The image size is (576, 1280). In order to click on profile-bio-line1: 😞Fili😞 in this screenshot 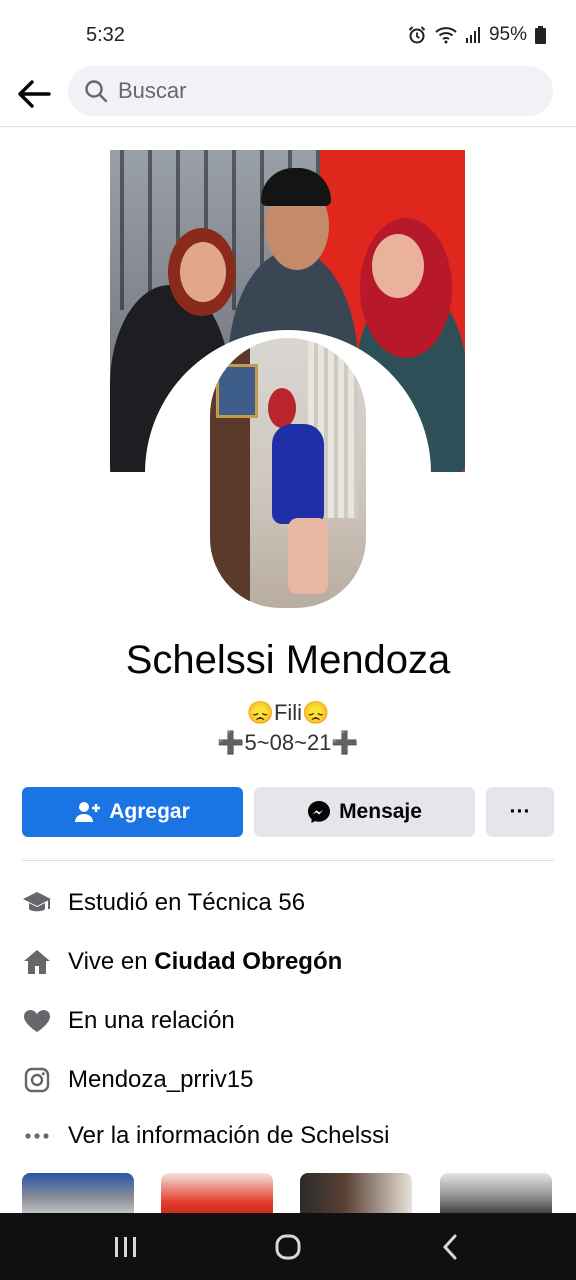, I will do `click(288, 712)`.